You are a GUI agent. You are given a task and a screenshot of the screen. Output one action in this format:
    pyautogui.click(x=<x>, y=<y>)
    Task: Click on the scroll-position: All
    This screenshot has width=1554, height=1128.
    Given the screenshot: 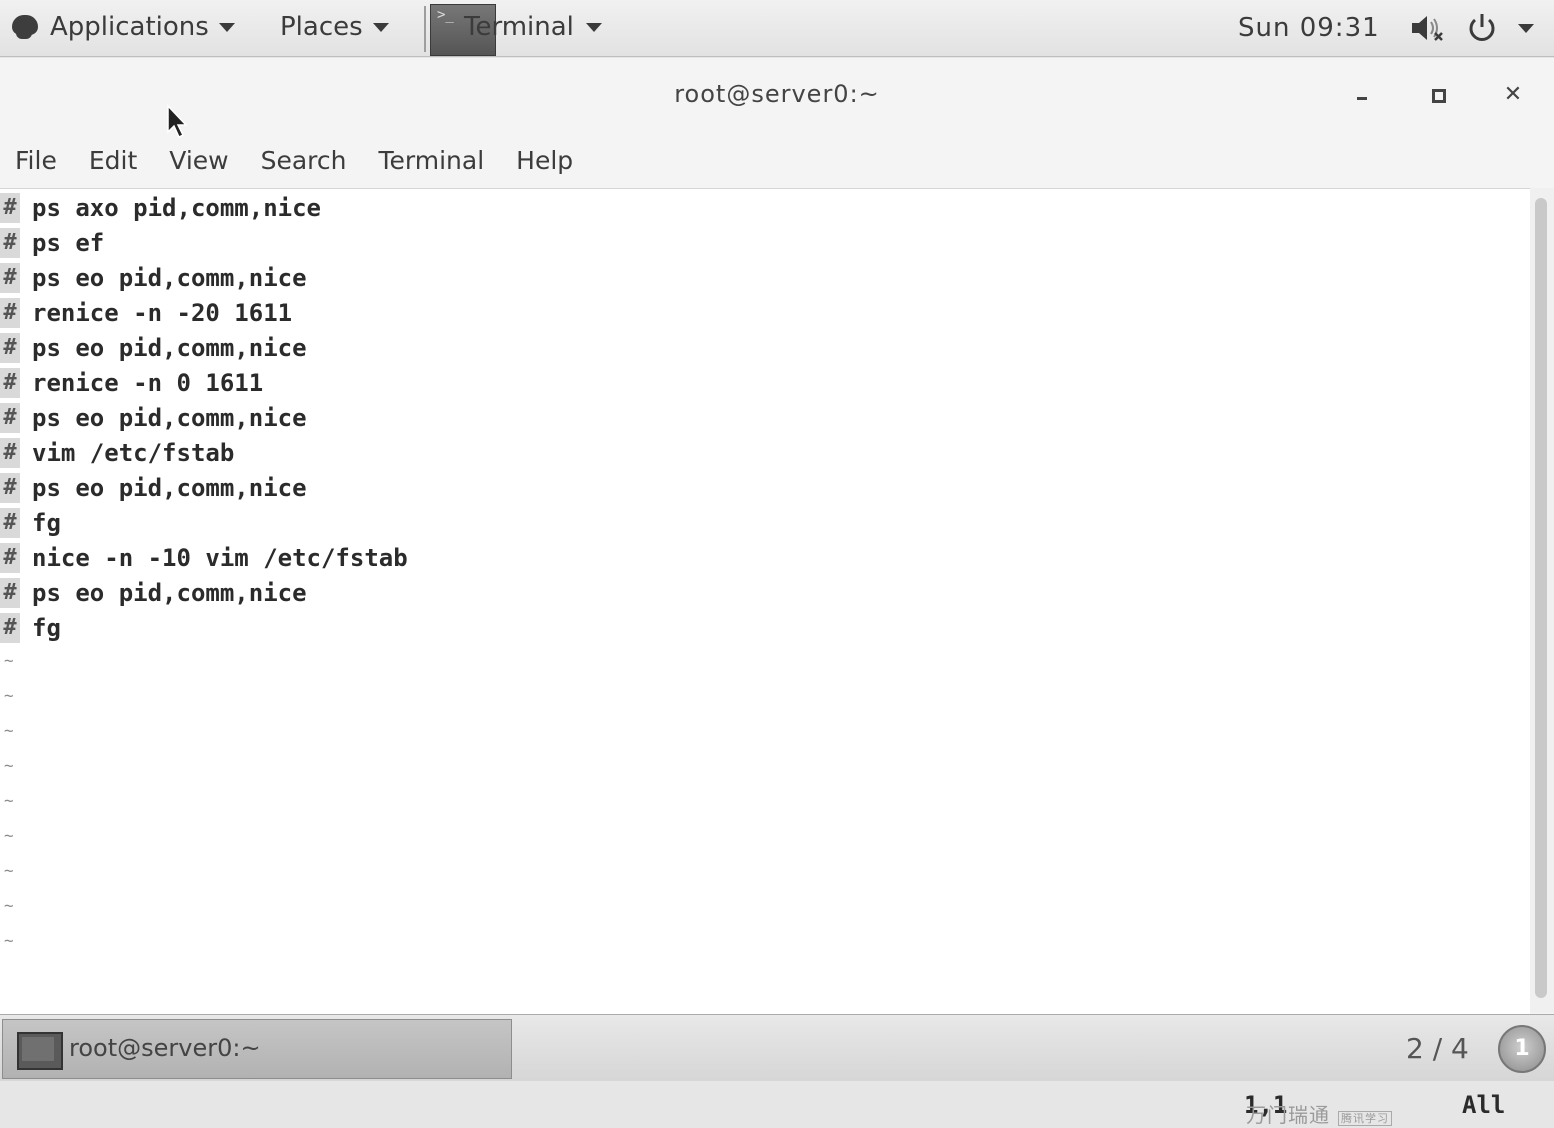 What is the action you would take?
    pyautogui.click(x=1484, y=1105)
    